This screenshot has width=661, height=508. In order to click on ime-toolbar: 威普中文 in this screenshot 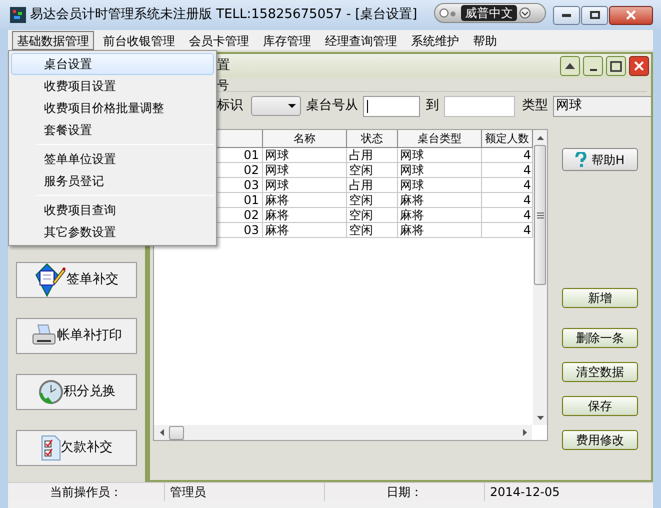, I will do `click(490, 13)`.